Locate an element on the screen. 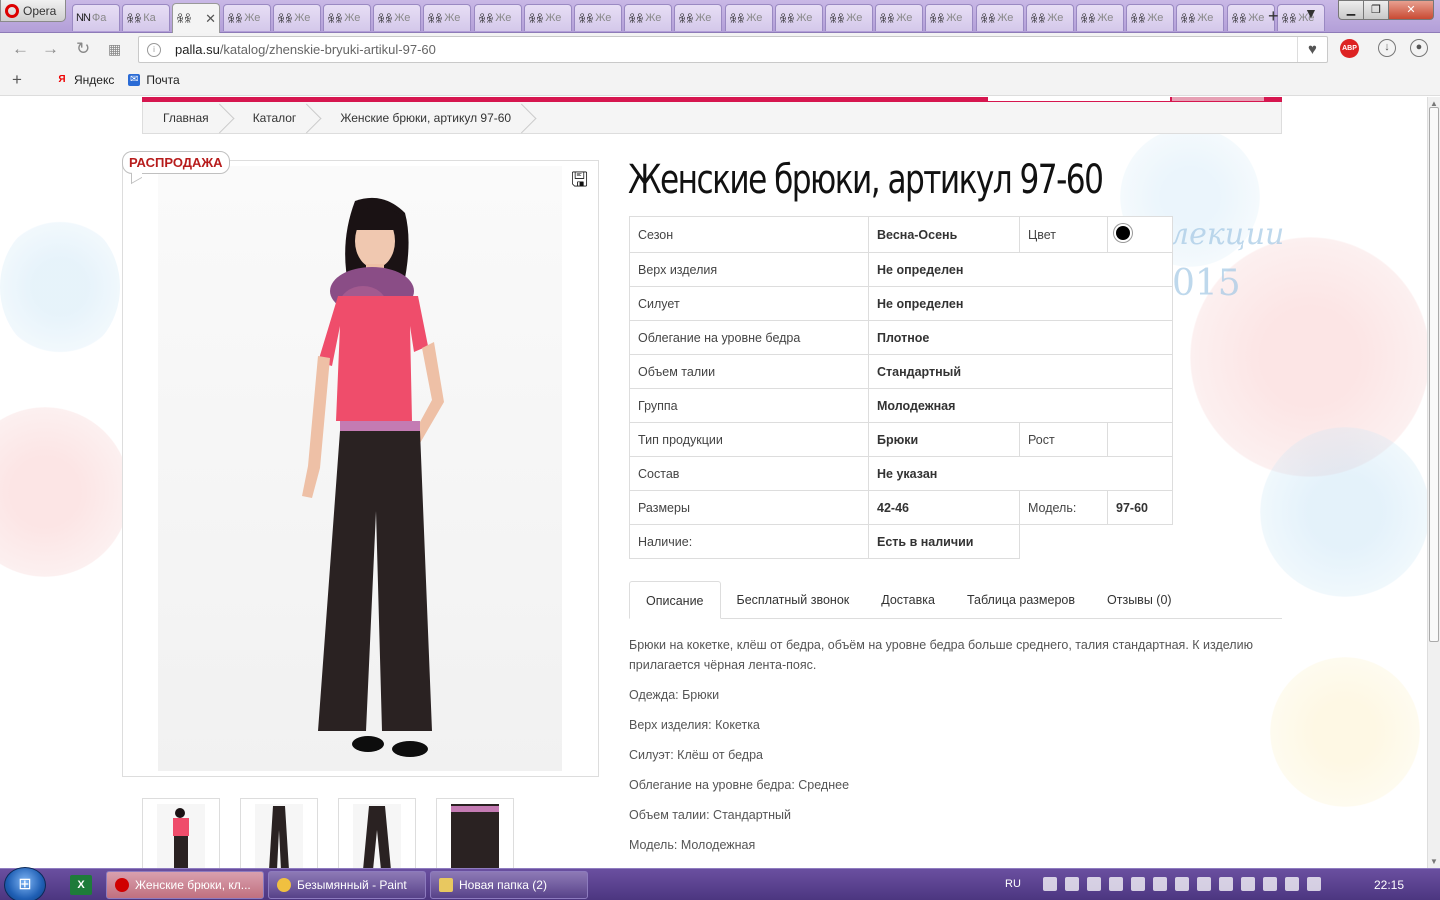 This screenshot has width=1440, height=900. bookmark-heart-icon: ♥ is located at coordinates (1312, 49).